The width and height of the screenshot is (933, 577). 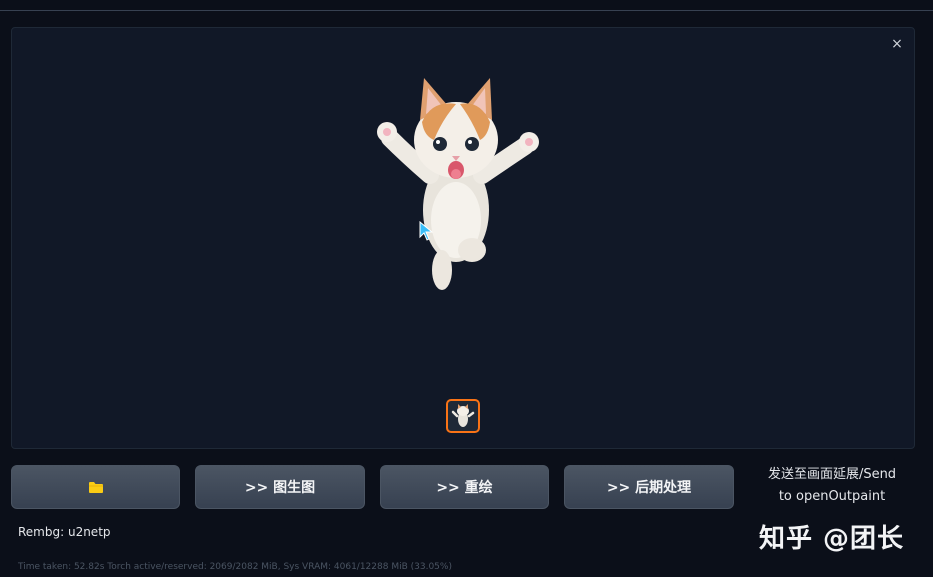 I want to click on preview-image, so click(x=457, y=181).